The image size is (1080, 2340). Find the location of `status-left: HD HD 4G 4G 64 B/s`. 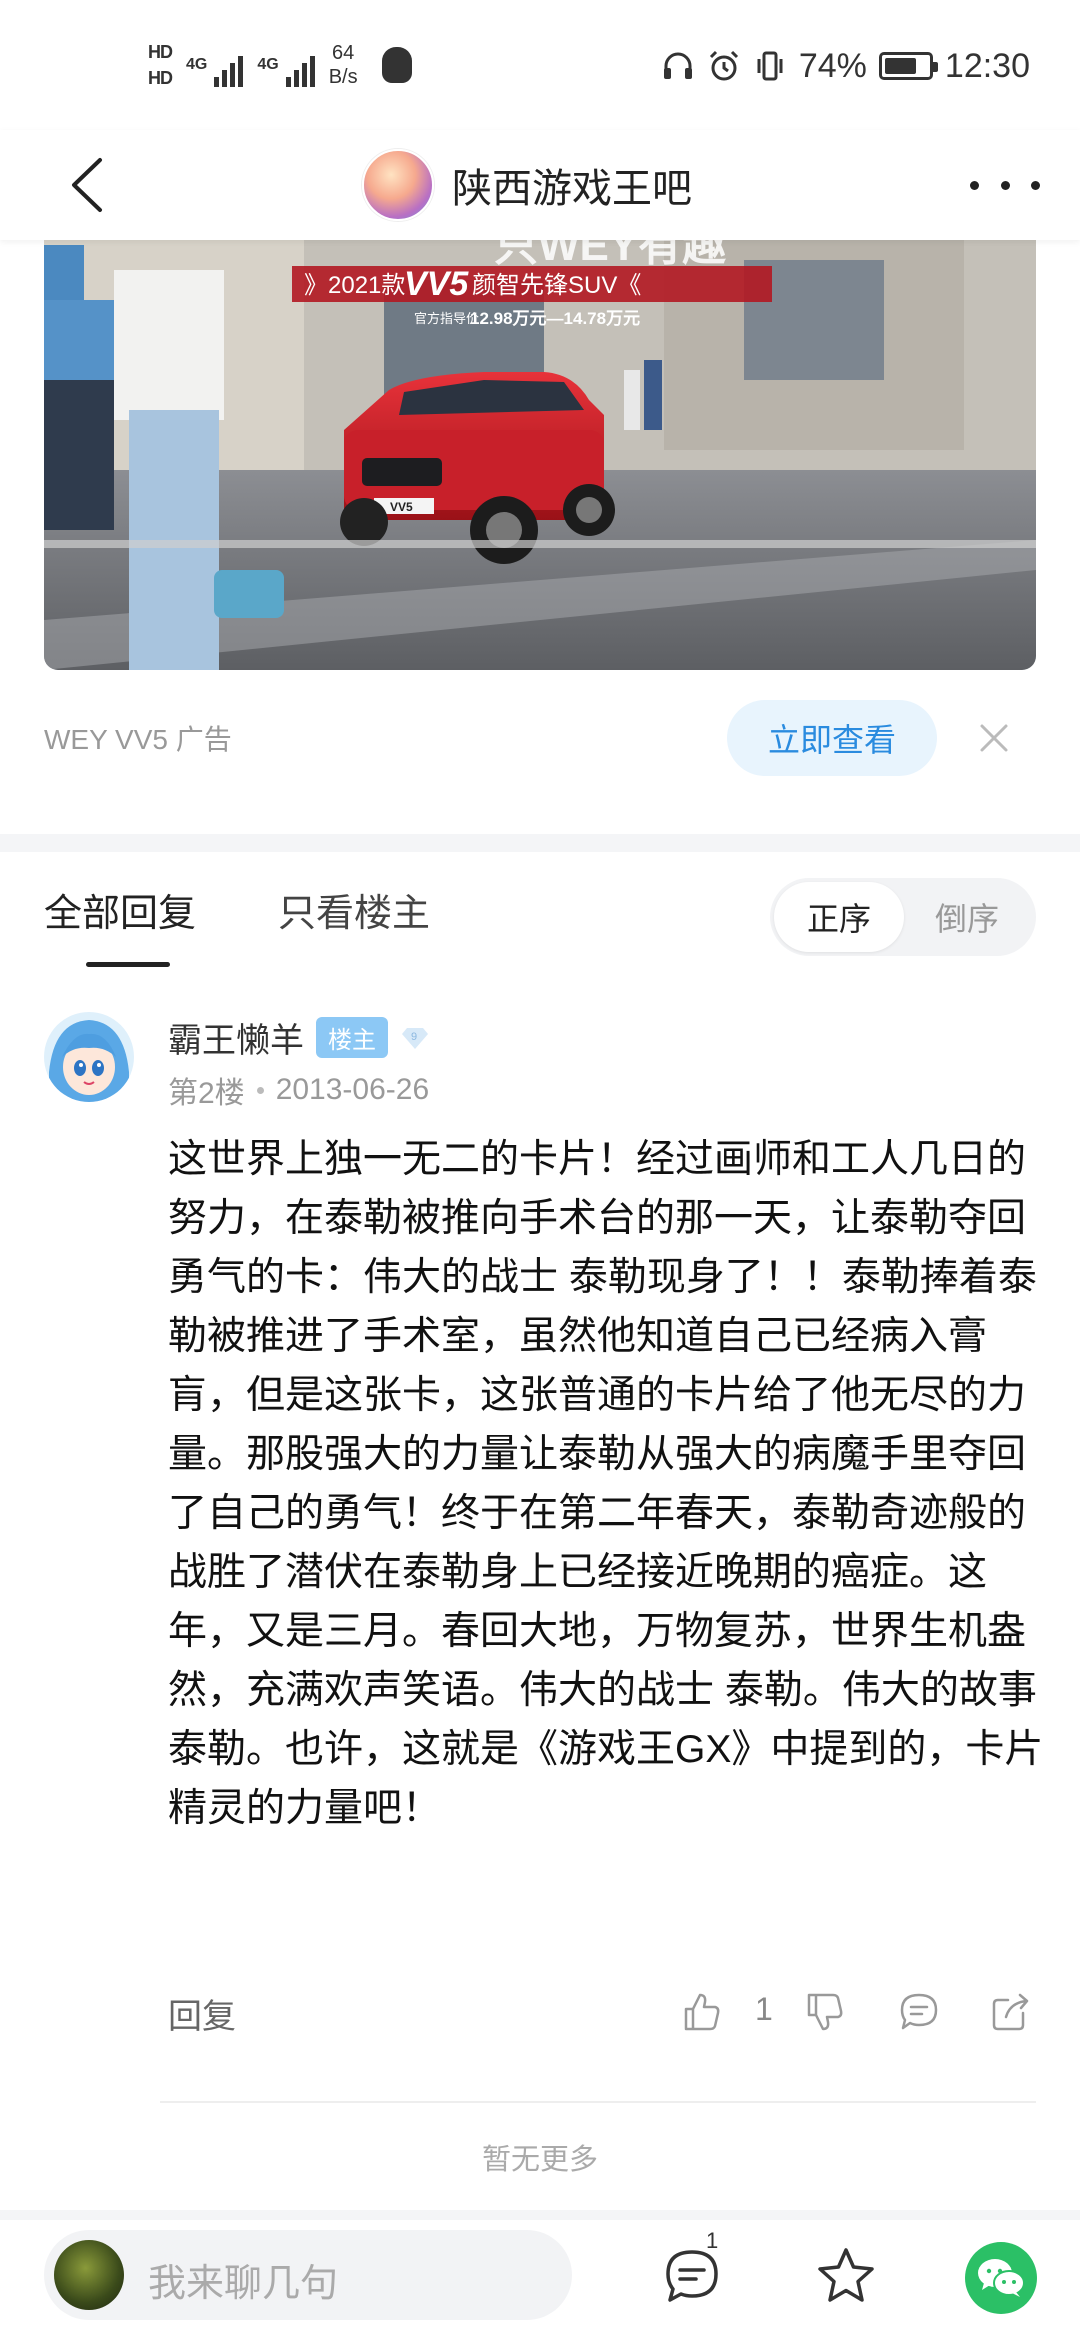

status-left: HD HD 4G 4G 64 B/s is located at coordinates (280, 65).